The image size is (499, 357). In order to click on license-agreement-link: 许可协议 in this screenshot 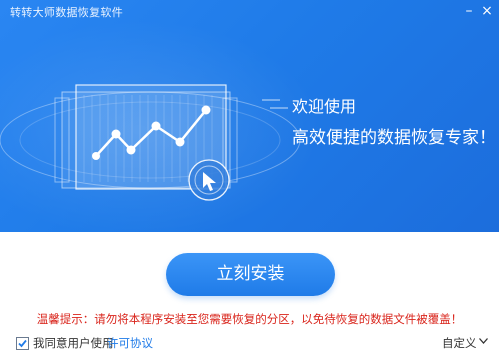, I will do `click(130, 343)`.